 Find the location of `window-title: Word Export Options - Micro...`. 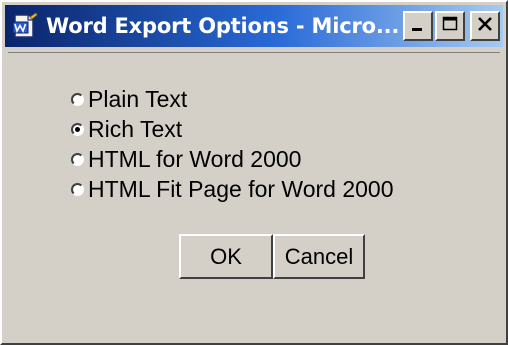

window-title: Word Export Options - Micro... is located at coordinates (223, 26).